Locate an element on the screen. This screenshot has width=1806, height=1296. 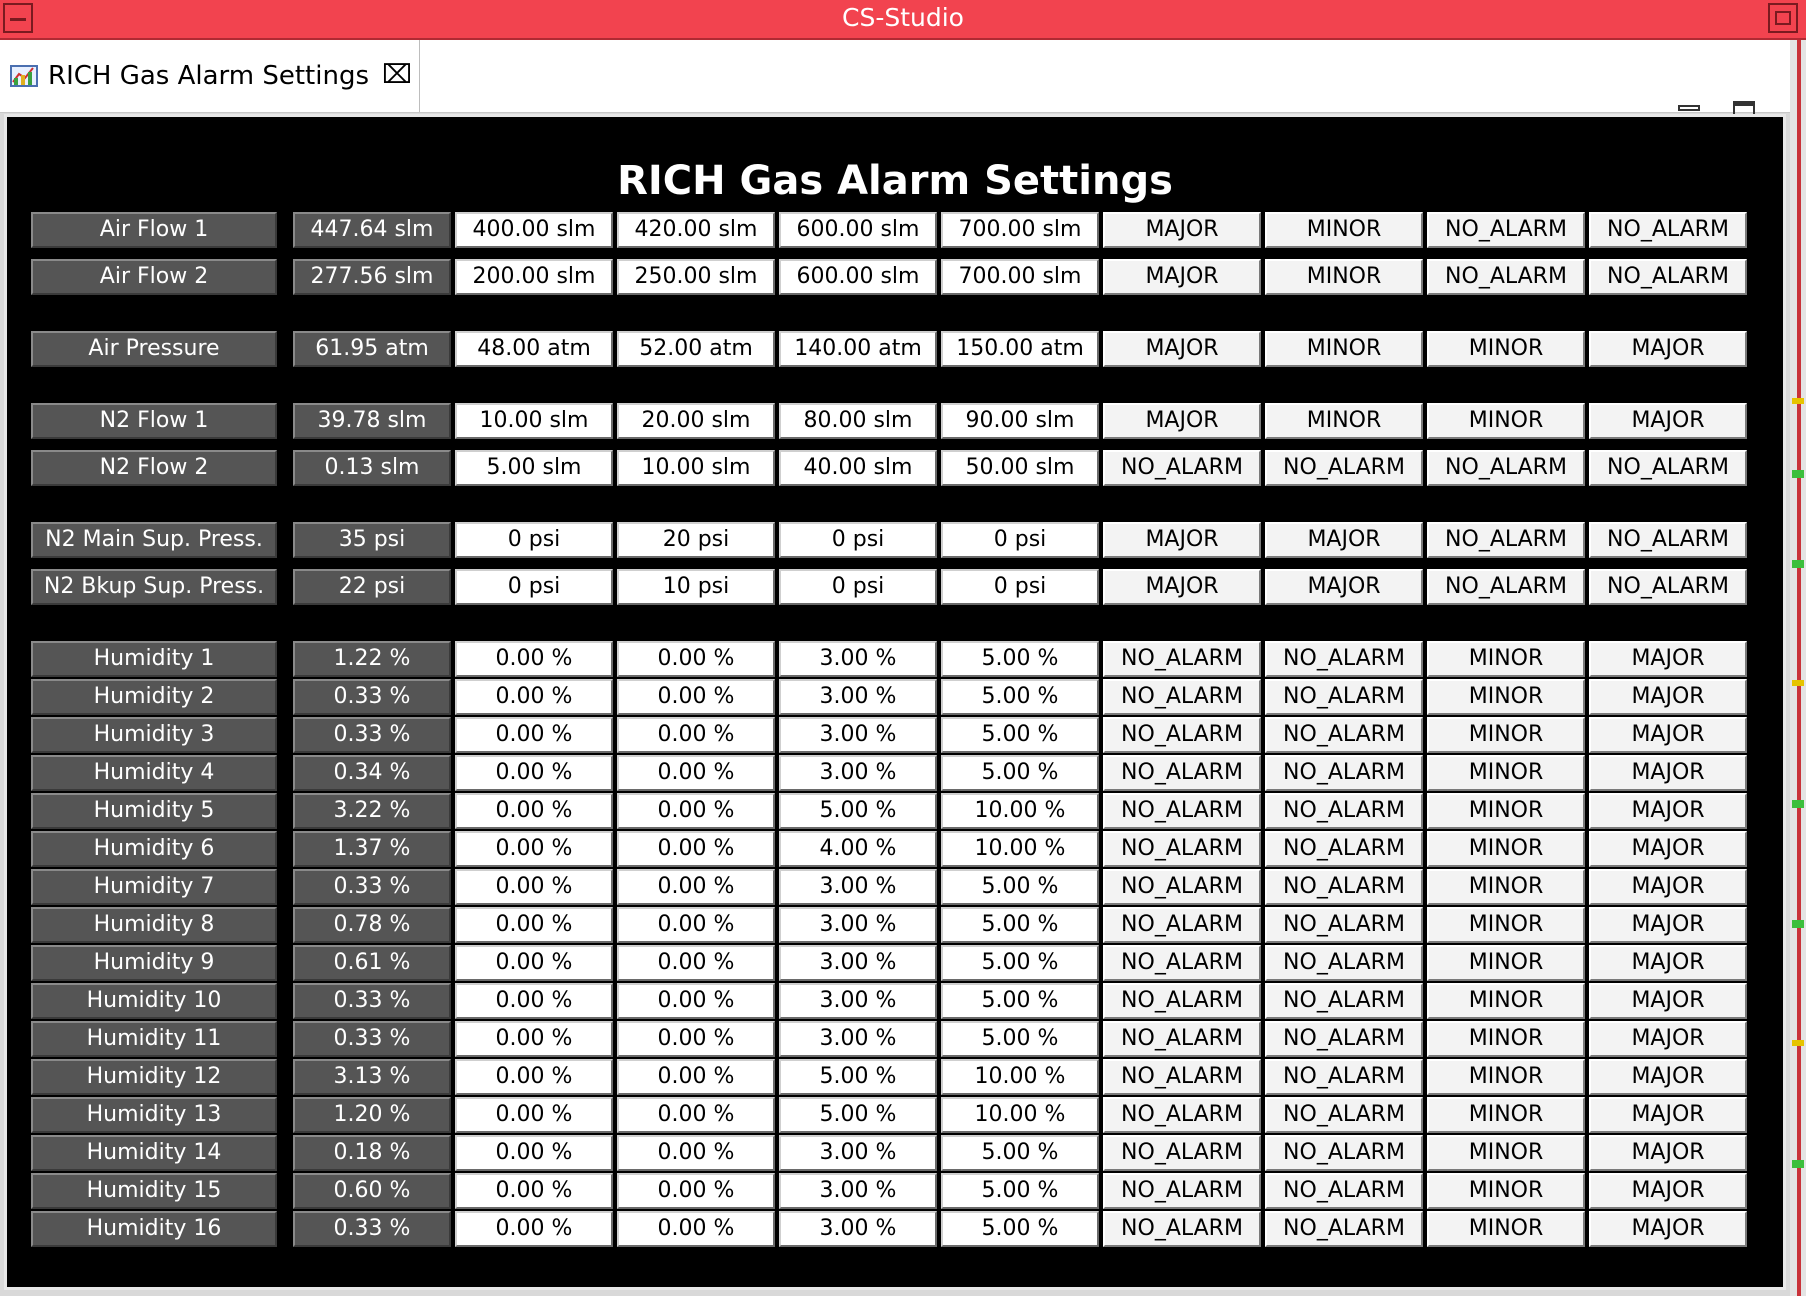
window-titlebar: CS-Studio is located at coordinates (903, 20).